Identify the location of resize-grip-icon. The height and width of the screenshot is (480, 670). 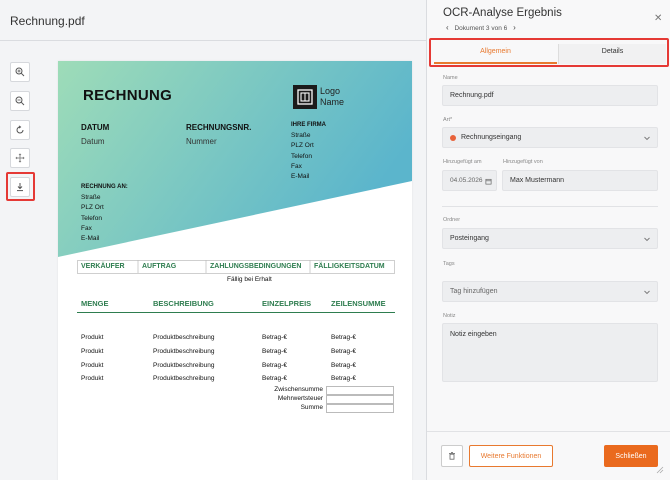
(660, 470).